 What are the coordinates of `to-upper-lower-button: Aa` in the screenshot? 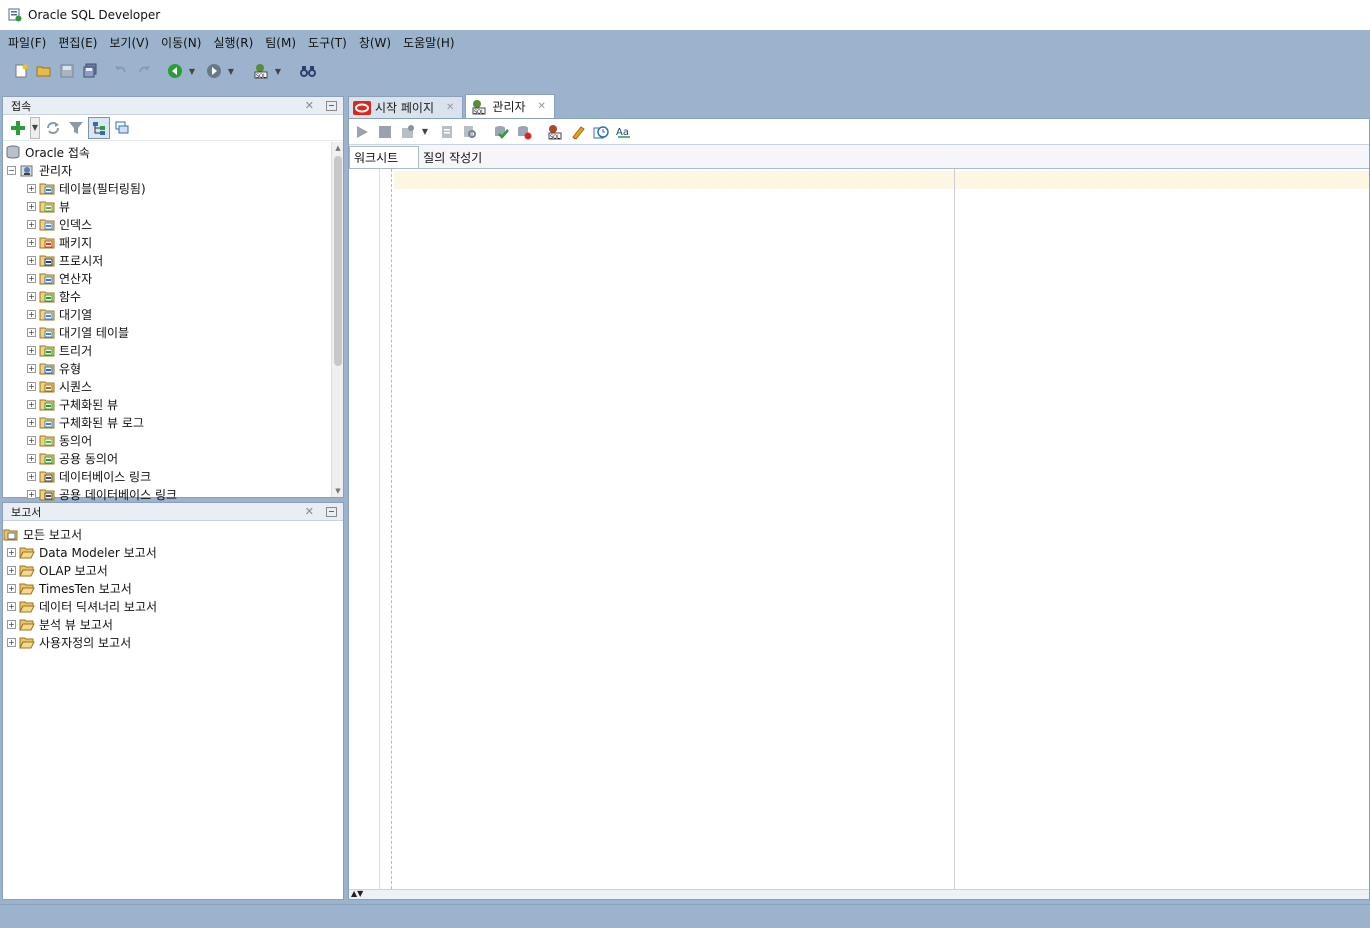 It's located at (624, 132).